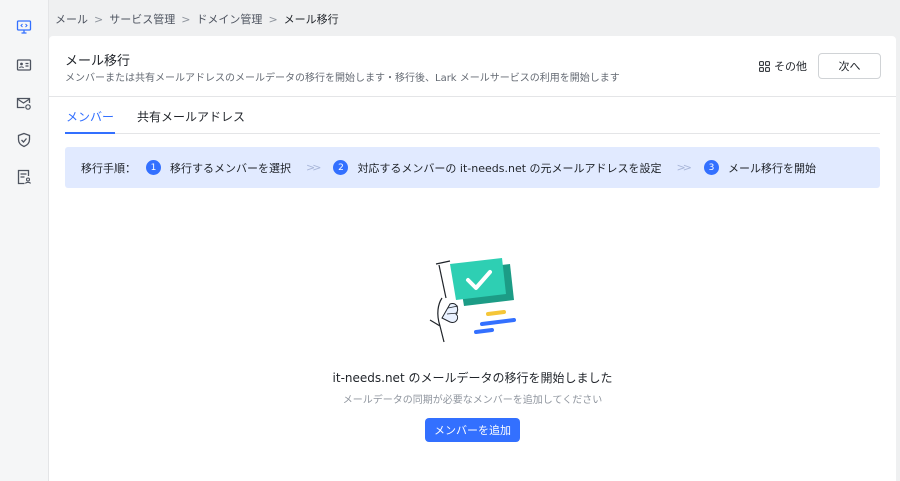  What do you see at coordinates (90, 116) in the screenshot?
I see `tab-members: メンバー` at bounding box center [90, 116].